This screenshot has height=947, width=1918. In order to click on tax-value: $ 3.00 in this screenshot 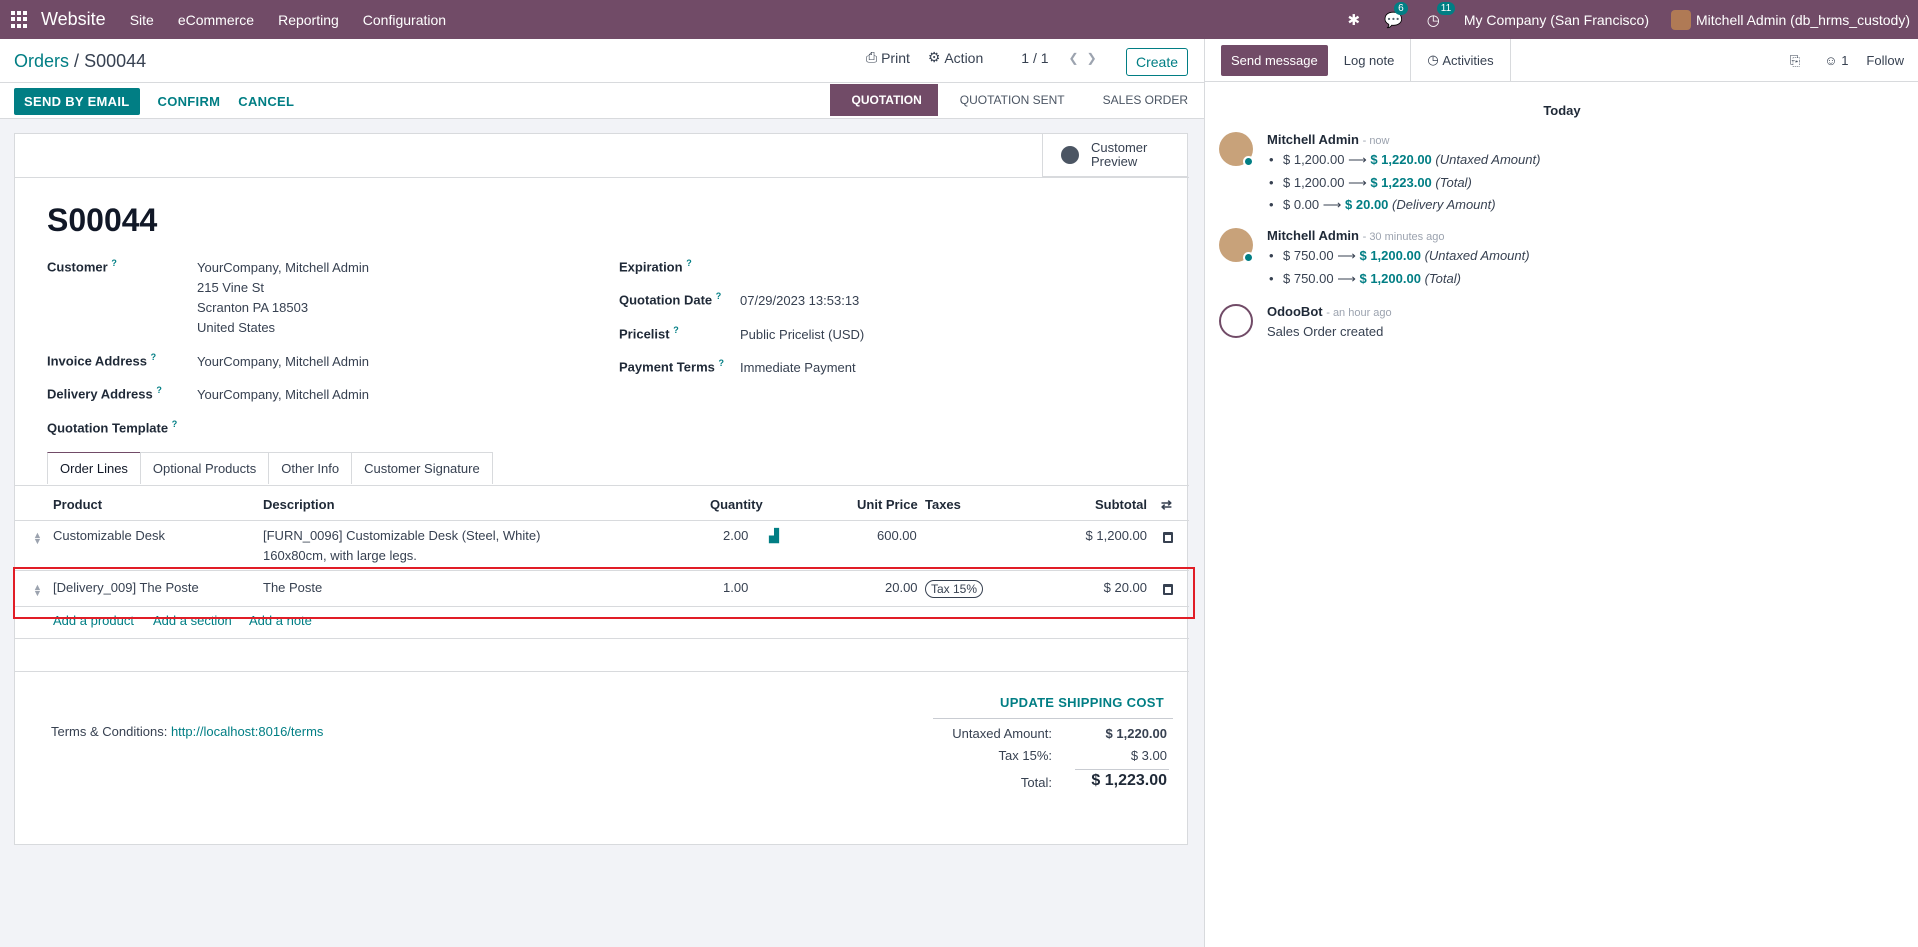, I will do `click(1148, 755)`.